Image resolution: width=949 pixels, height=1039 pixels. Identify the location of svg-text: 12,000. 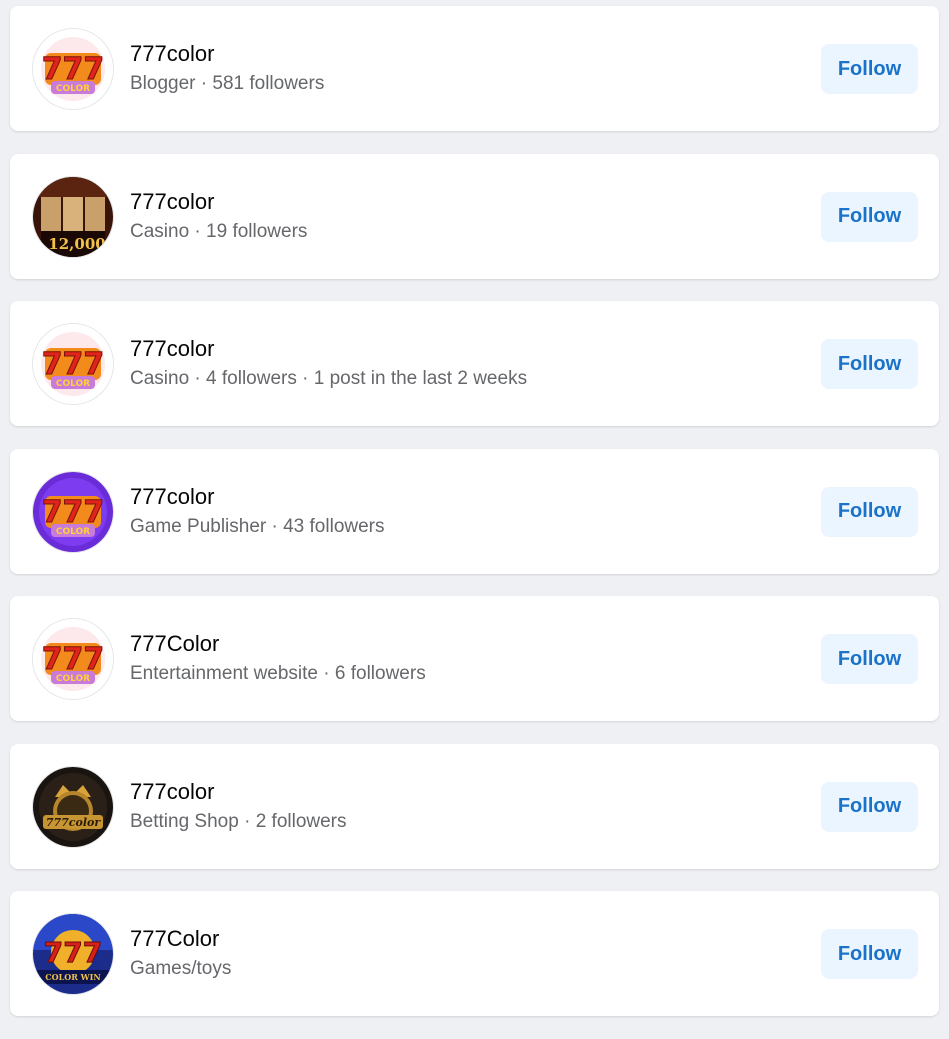
(76, 244).